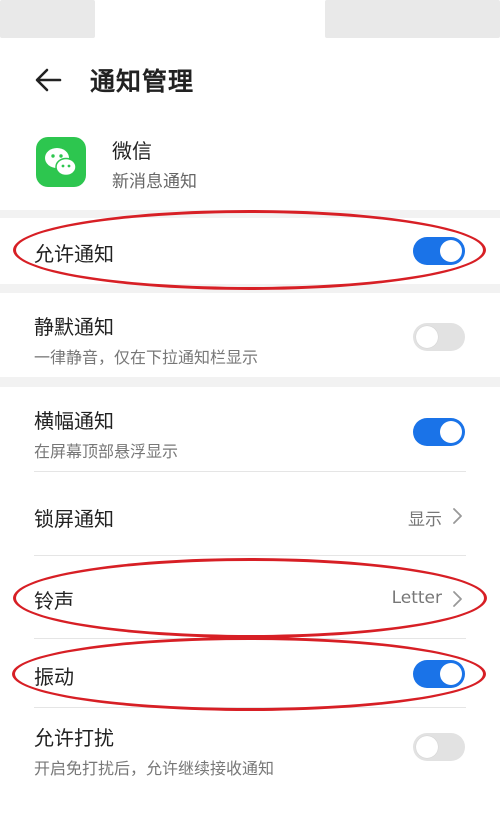  What do you see at coordinates (74, 421) in the screenshot?
I see `banner-notifications-label: 横幅通知` at bounding box center [74, 421].